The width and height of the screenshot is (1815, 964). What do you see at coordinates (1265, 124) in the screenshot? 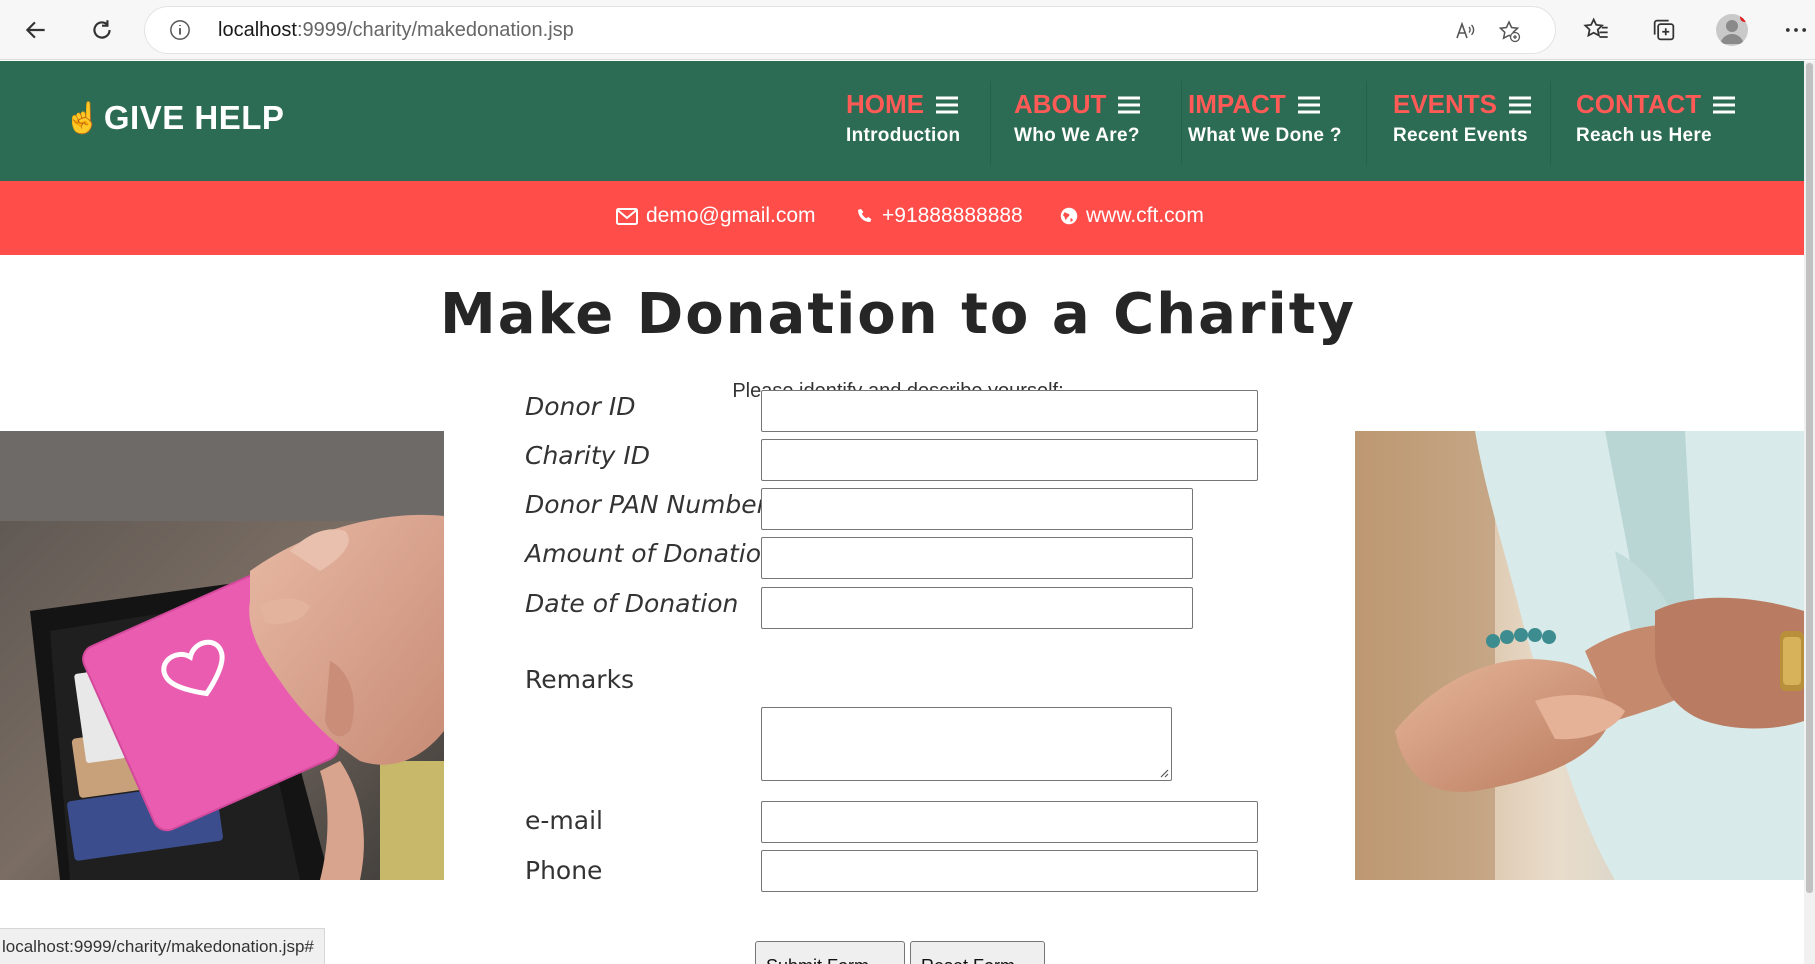
I see `menu-item-impact: IMPACT What We Done ?` at bounding box center [1265, 124].